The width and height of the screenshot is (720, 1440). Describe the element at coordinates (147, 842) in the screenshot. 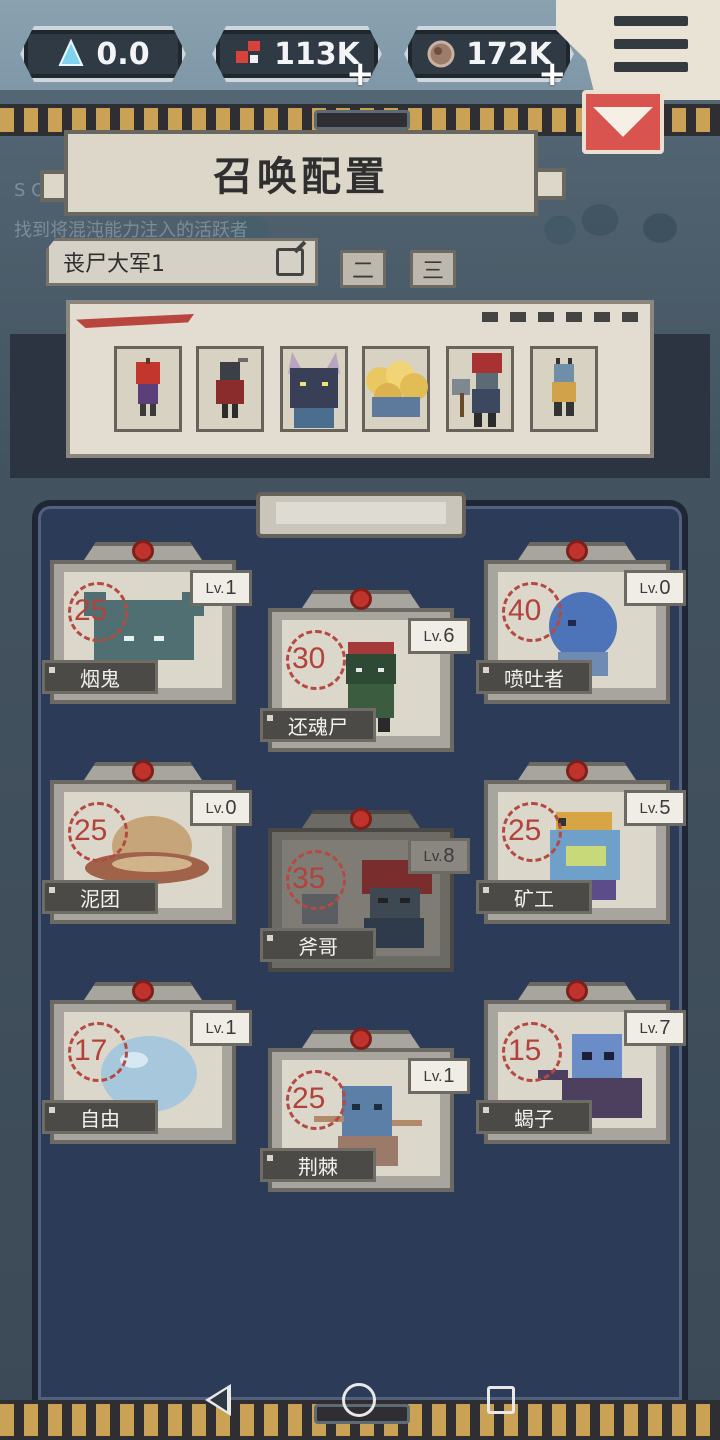

I see `unit-card-mud-ball: 25 Lv. 0 泥团` at that location.